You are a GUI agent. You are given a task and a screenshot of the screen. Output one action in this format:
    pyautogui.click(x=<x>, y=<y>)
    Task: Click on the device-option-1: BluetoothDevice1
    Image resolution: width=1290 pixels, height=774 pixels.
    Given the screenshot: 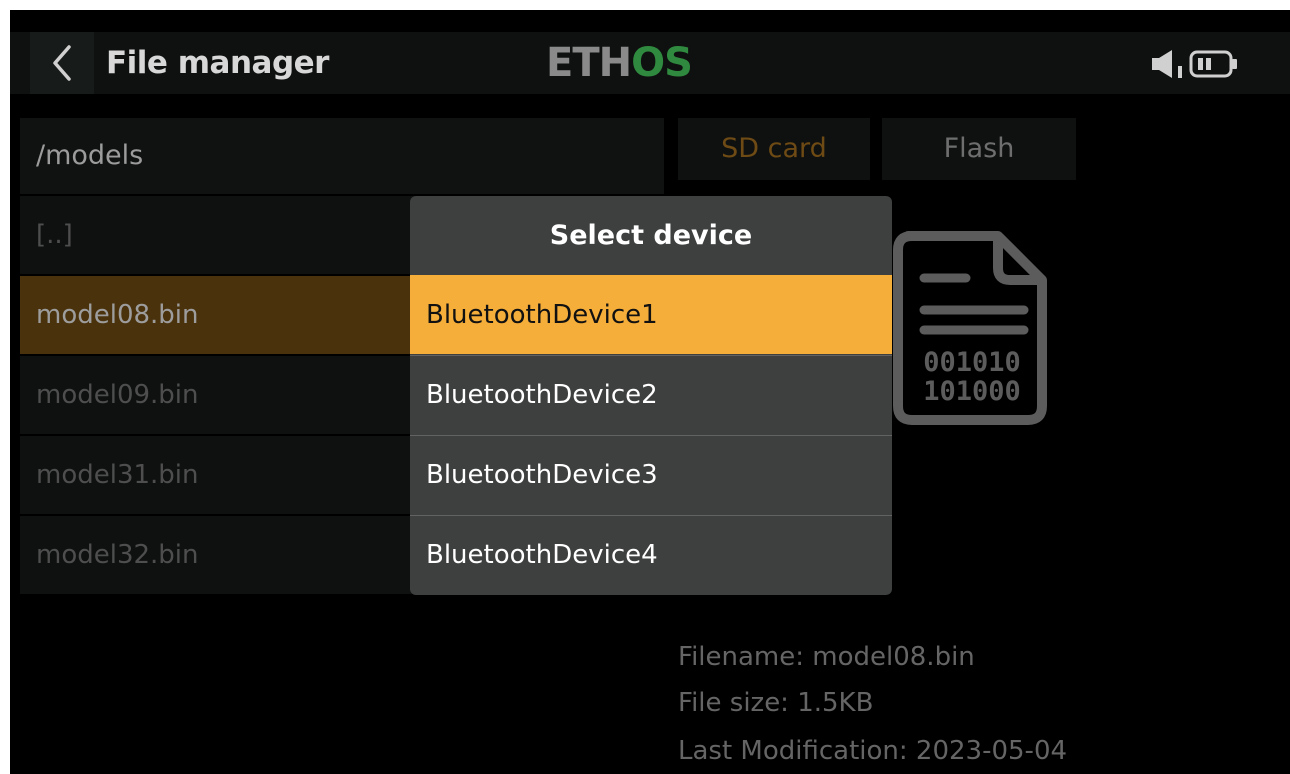 What is the action you would take?
    pyautogui.click(x=651, y=314)
    